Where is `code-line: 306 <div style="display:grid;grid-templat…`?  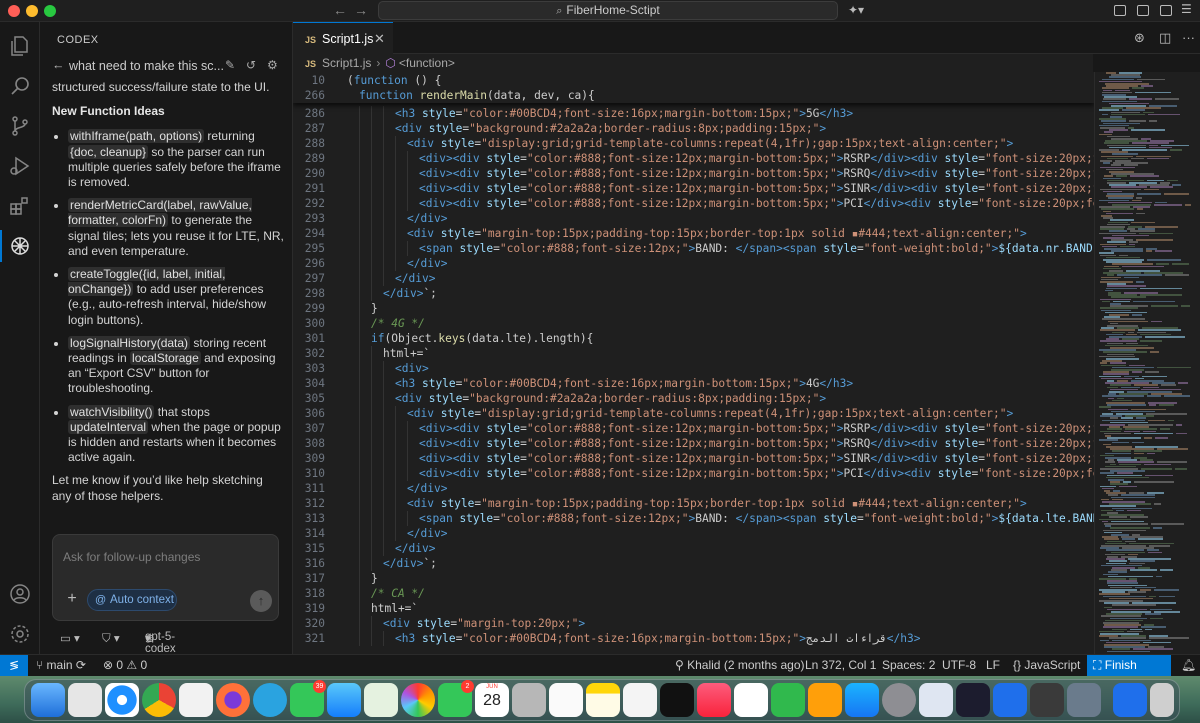 code-line: 306 <div style="display:grid;grid-templat… is located at coordinates (693, 413).